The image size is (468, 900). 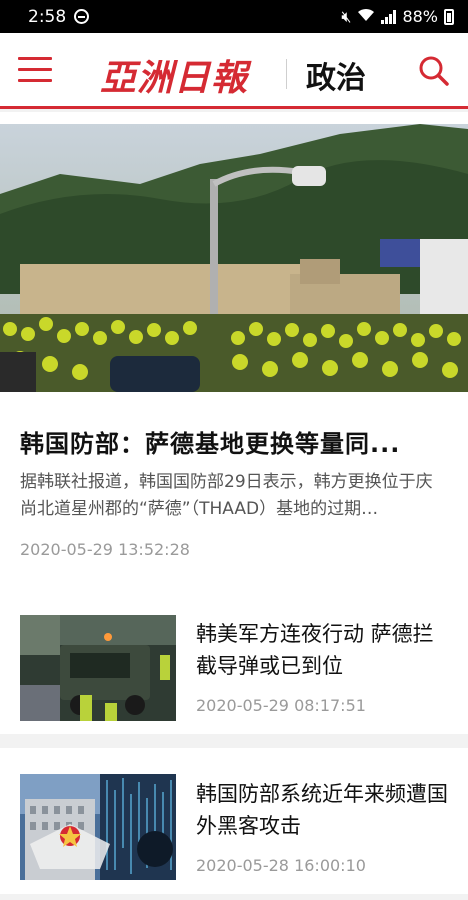 I want to click on app-header: 亞洲日報 政治, so click(x=234, y=71).